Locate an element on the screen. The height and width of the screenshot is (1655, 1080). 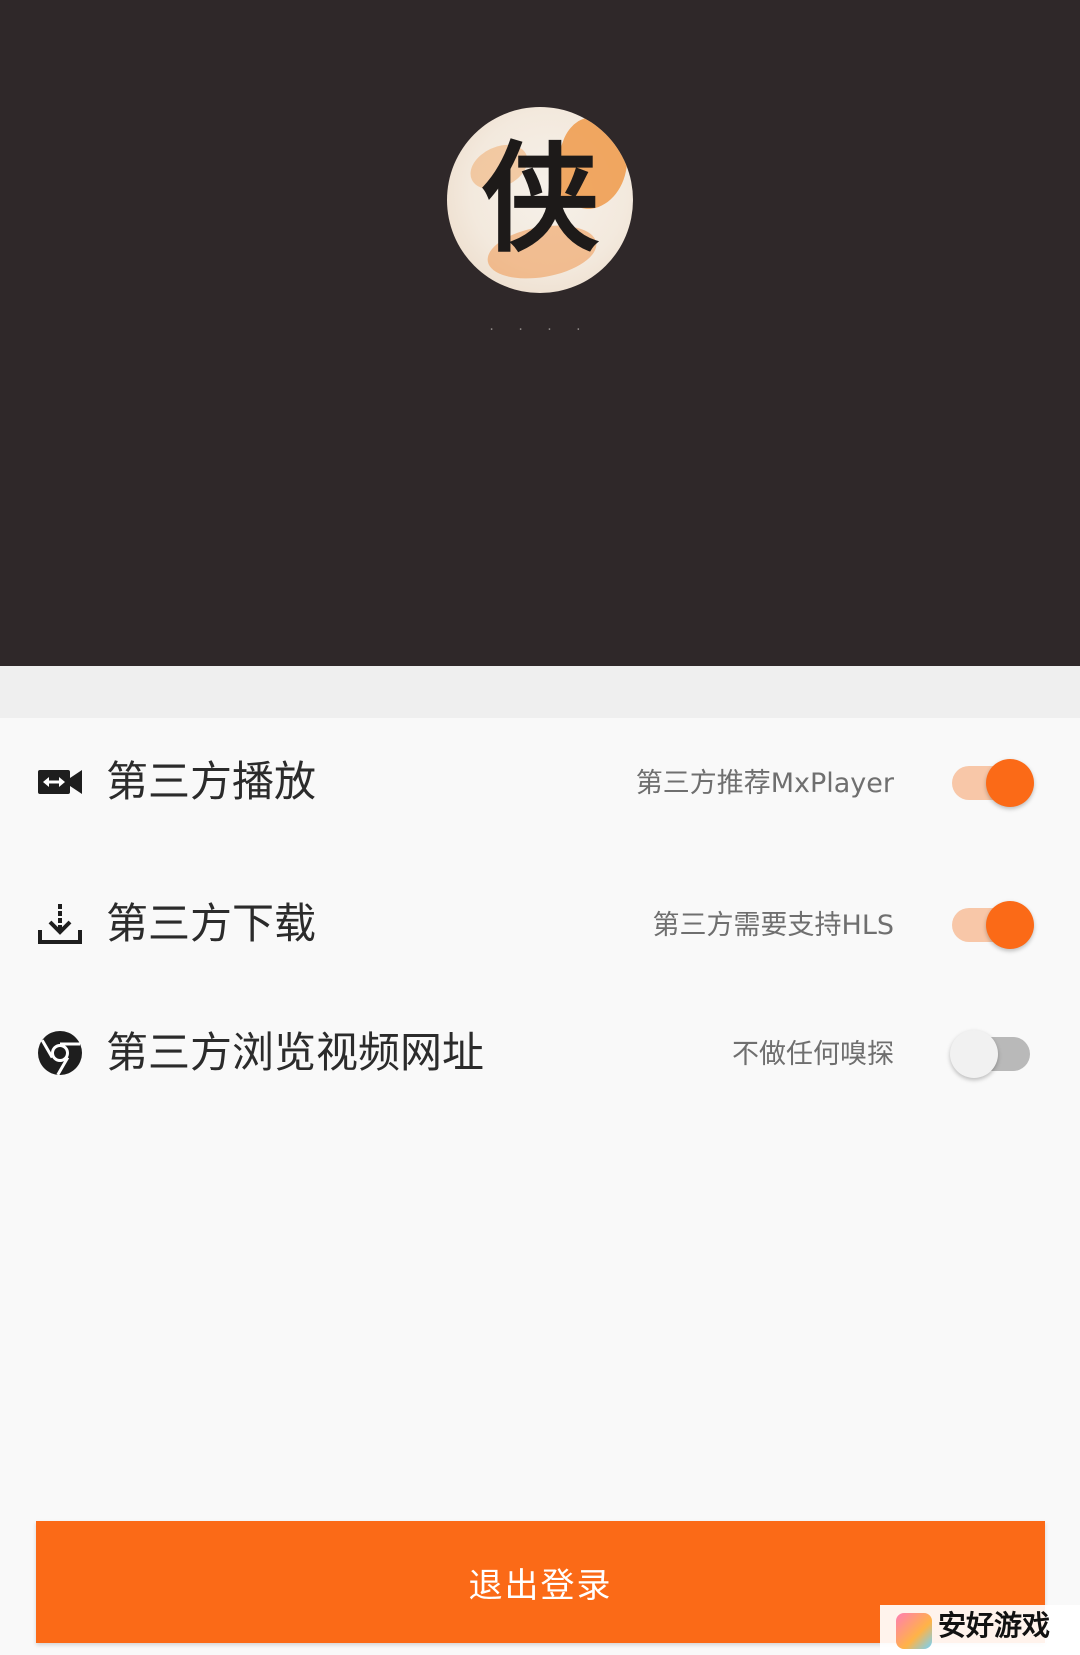
external-player-icon is located at coordinates (60, 782).